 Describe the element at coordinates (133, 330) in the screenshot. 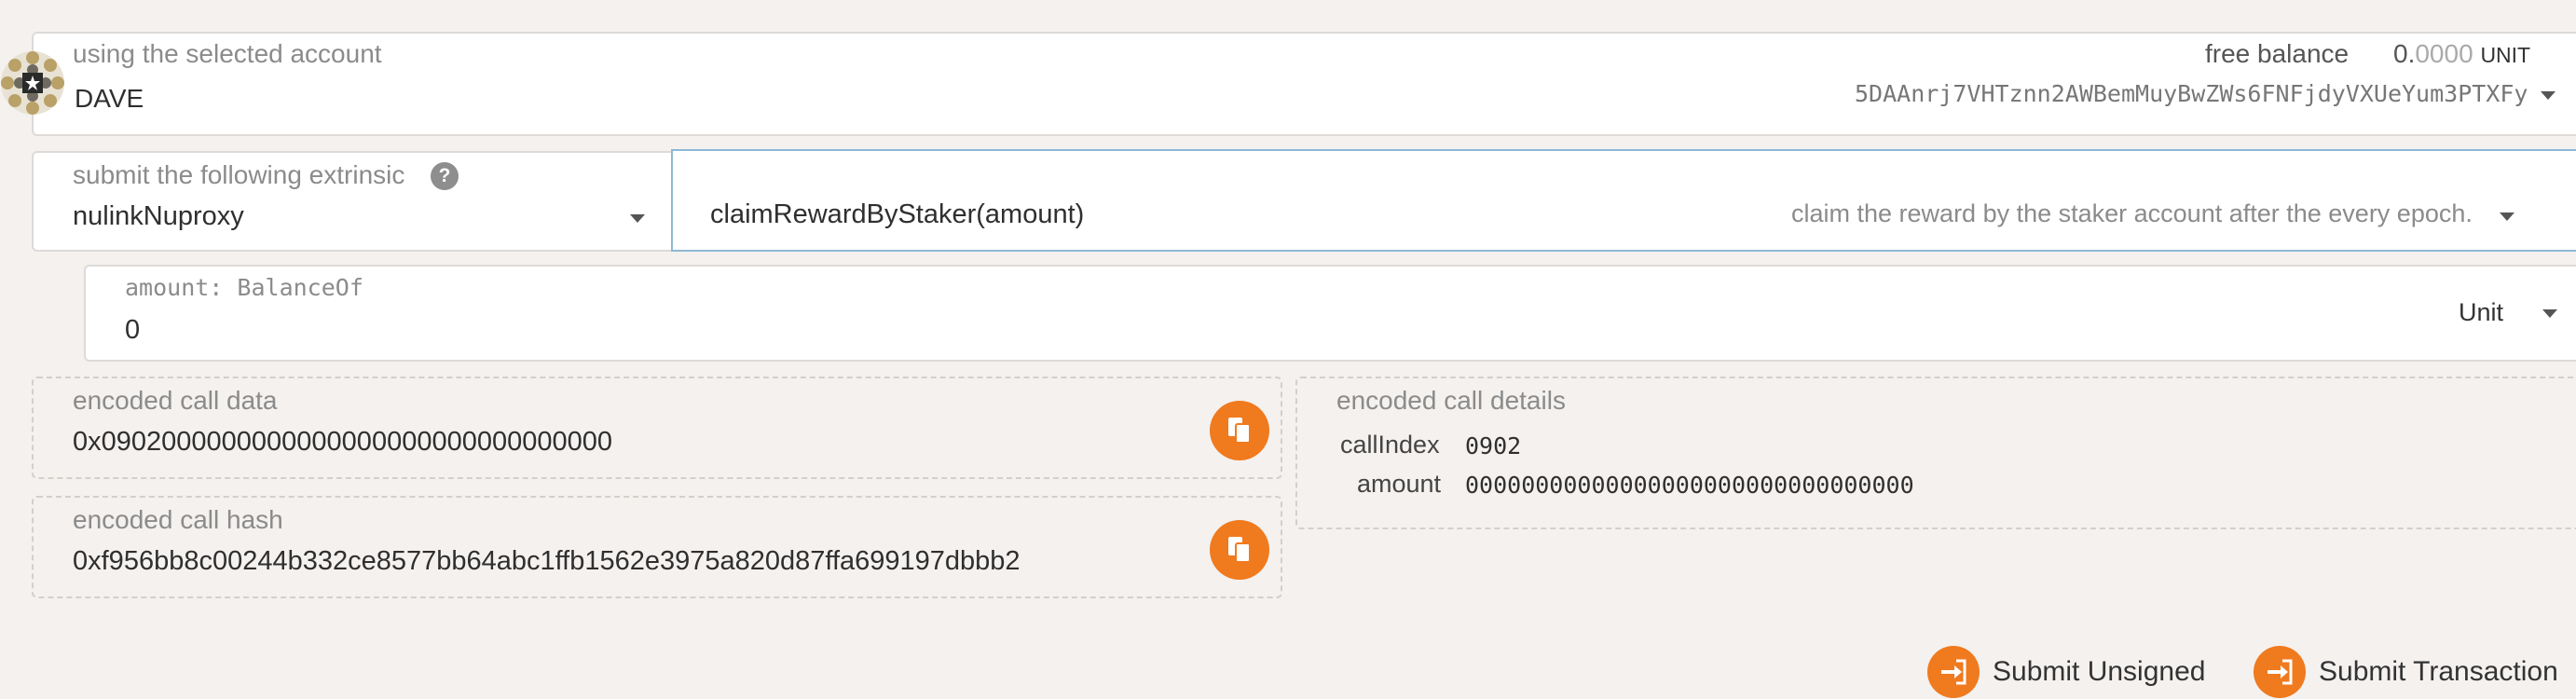

I see `amount-value: 0` at that location.